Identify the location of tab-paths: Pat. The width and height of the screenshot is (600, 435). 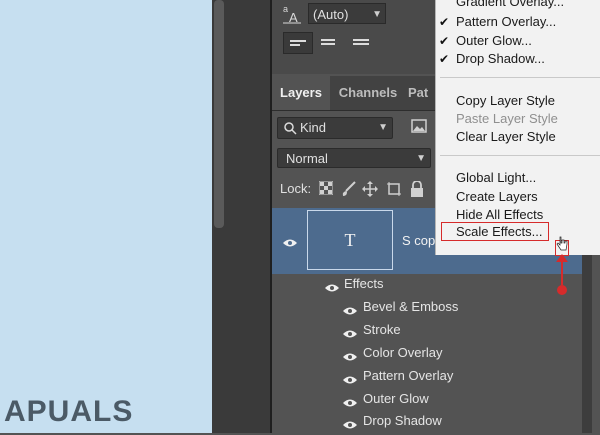
(423, 93).